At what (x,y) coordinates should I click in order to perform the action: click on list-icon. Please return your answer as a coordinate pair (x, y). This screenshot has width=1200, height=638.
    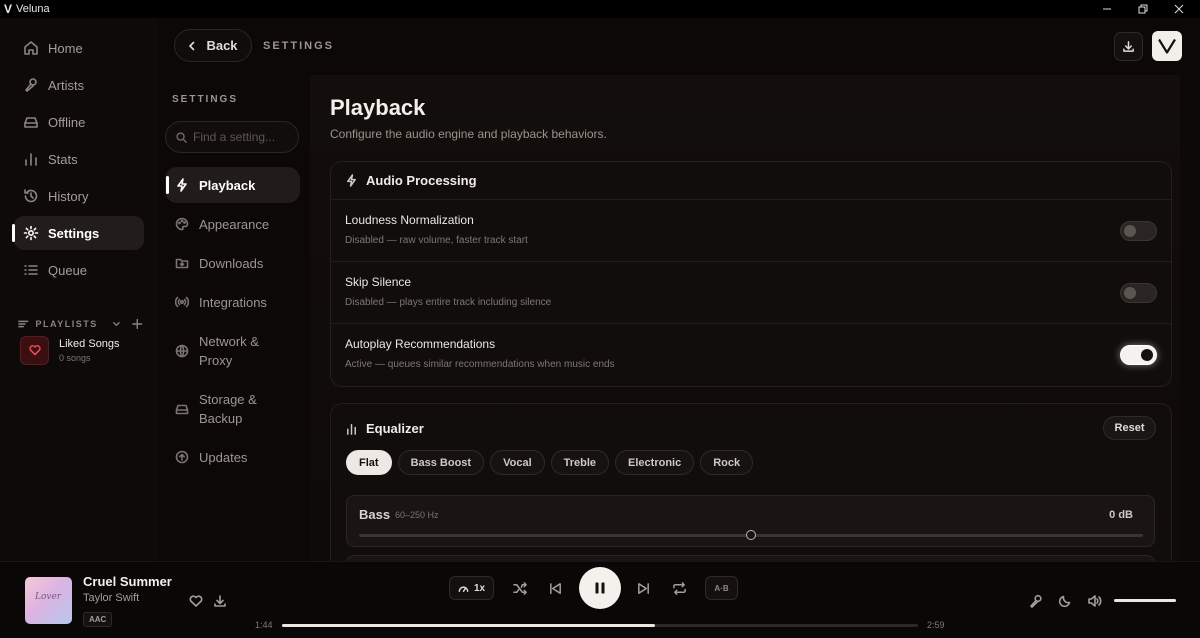
    Looking at the image, I should click on (31, 270).